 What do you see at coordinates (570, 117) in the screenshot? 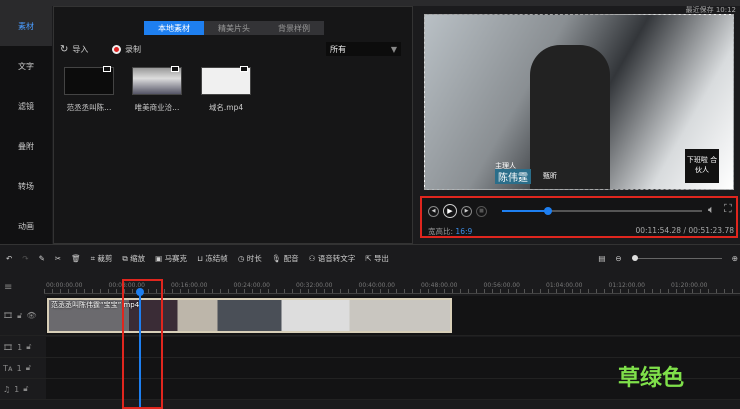
I see `person-figure` at bounding box center [570, 117].